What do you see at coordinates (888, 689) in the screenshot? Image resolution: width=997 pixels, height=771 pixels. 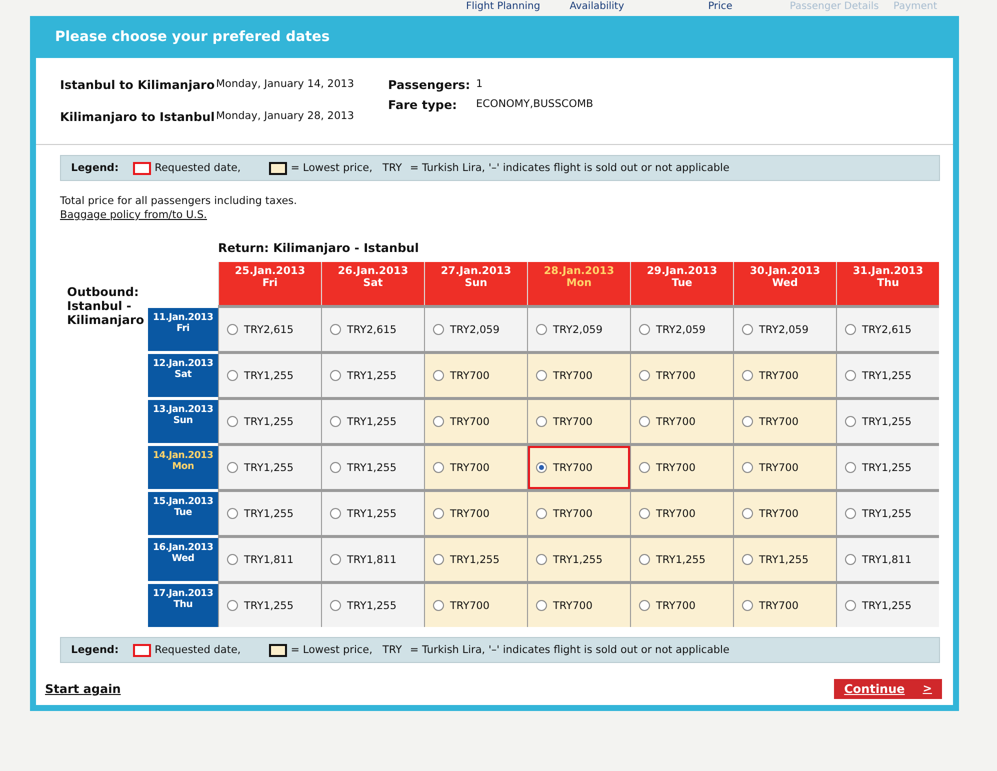 I see `continue-button: Continue >` at bounding box center [888, 689].